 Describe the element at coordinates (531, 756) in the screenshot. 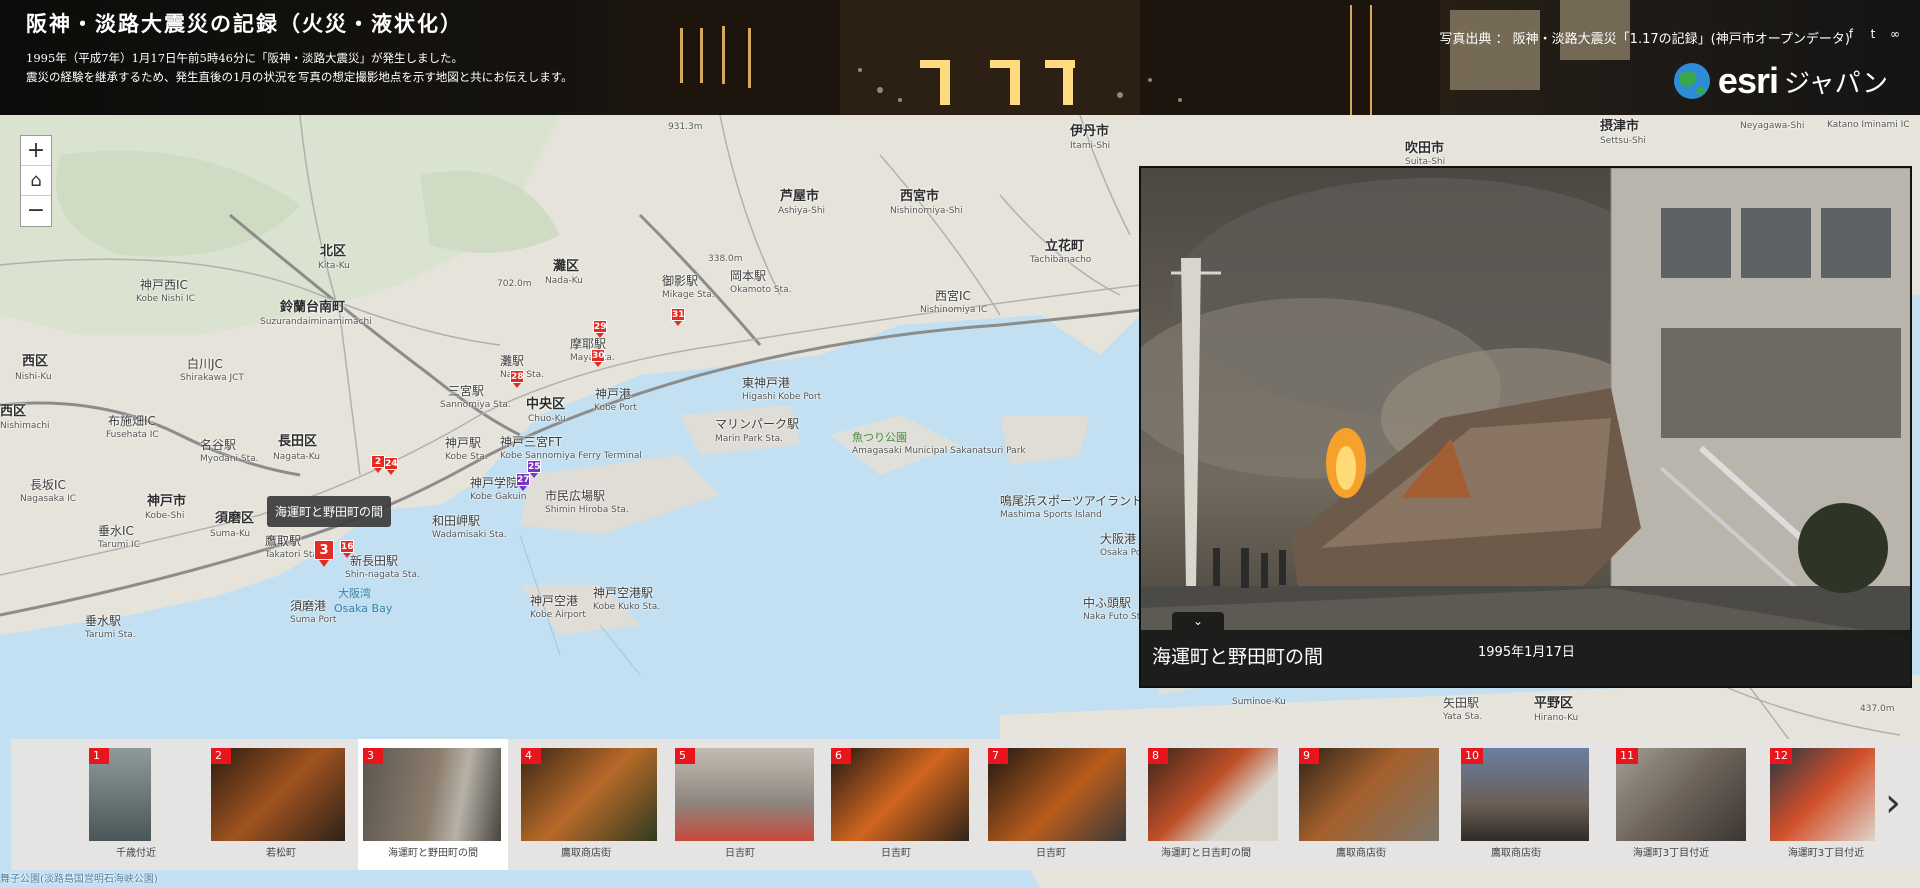

I see `thumbnail-number: 4` at that location.